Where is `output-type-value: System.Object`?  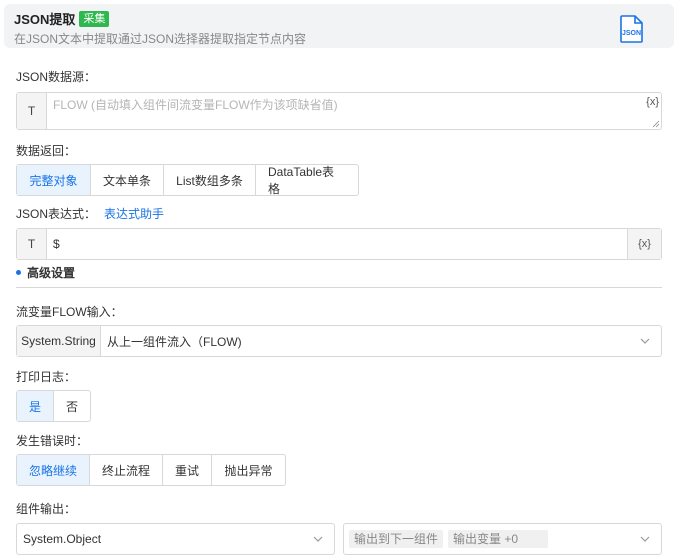
output-type-value: System.Object is located at coordinates (164, 539).